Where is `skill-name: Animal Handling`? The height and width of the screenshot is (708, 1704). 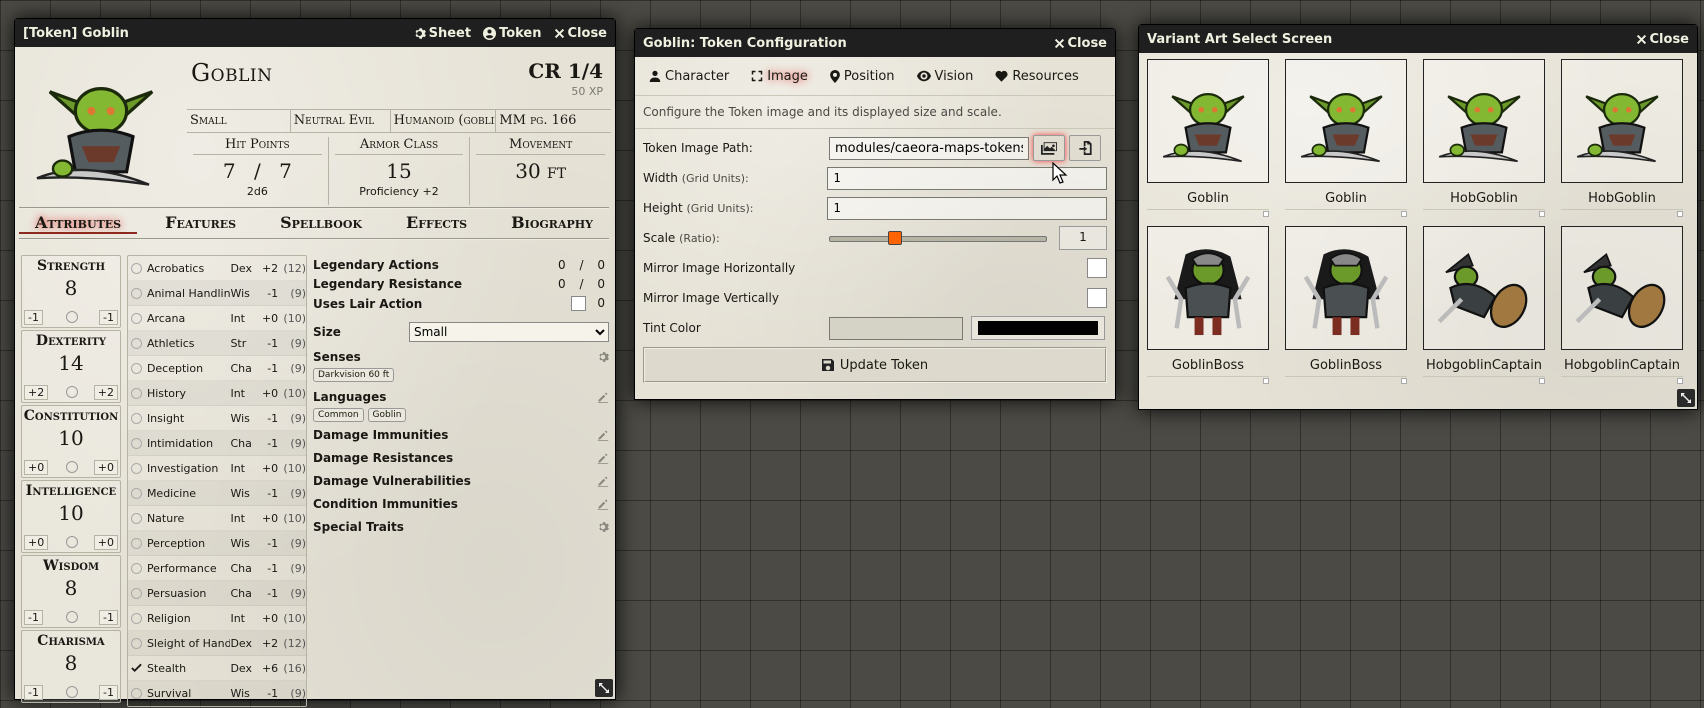
skill-name: Animal Handling is located at coordinates (189, 293).